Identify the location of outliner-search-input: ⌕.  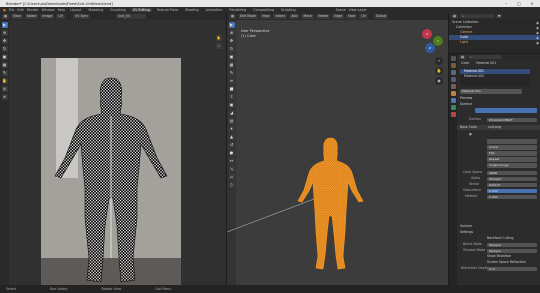
(477, 16).